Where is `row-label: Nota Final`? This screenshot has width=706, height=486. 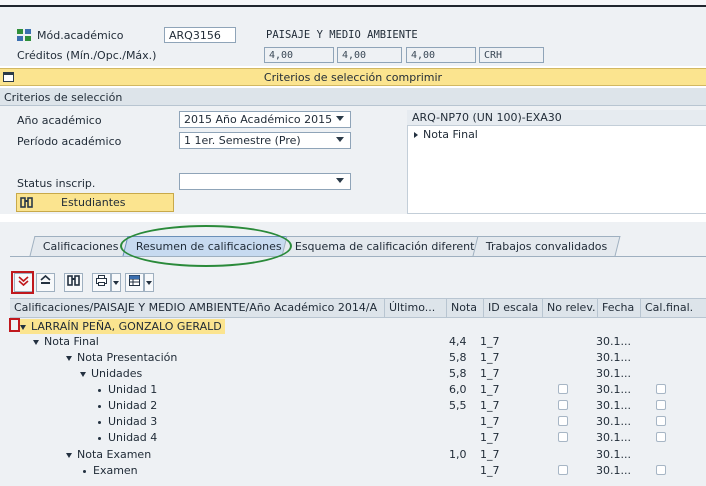 row-label: Nota Final is located at coordinates (71, 341).